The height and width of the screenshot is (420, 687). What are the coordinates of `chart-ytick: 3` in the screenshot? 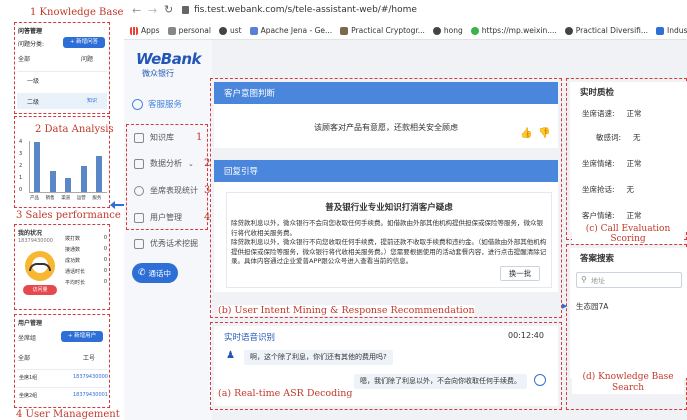 It's located at (21, 154).